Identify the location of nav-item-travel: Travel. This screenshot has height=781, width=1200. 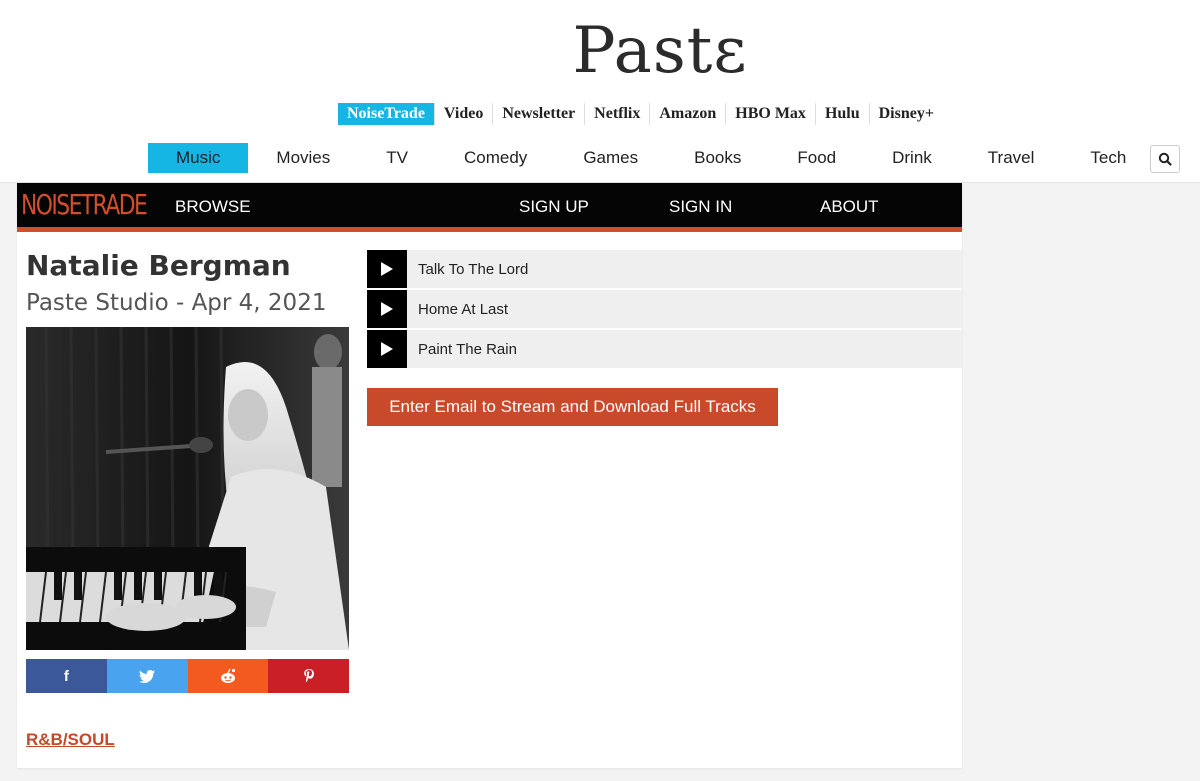
(1011, 158).